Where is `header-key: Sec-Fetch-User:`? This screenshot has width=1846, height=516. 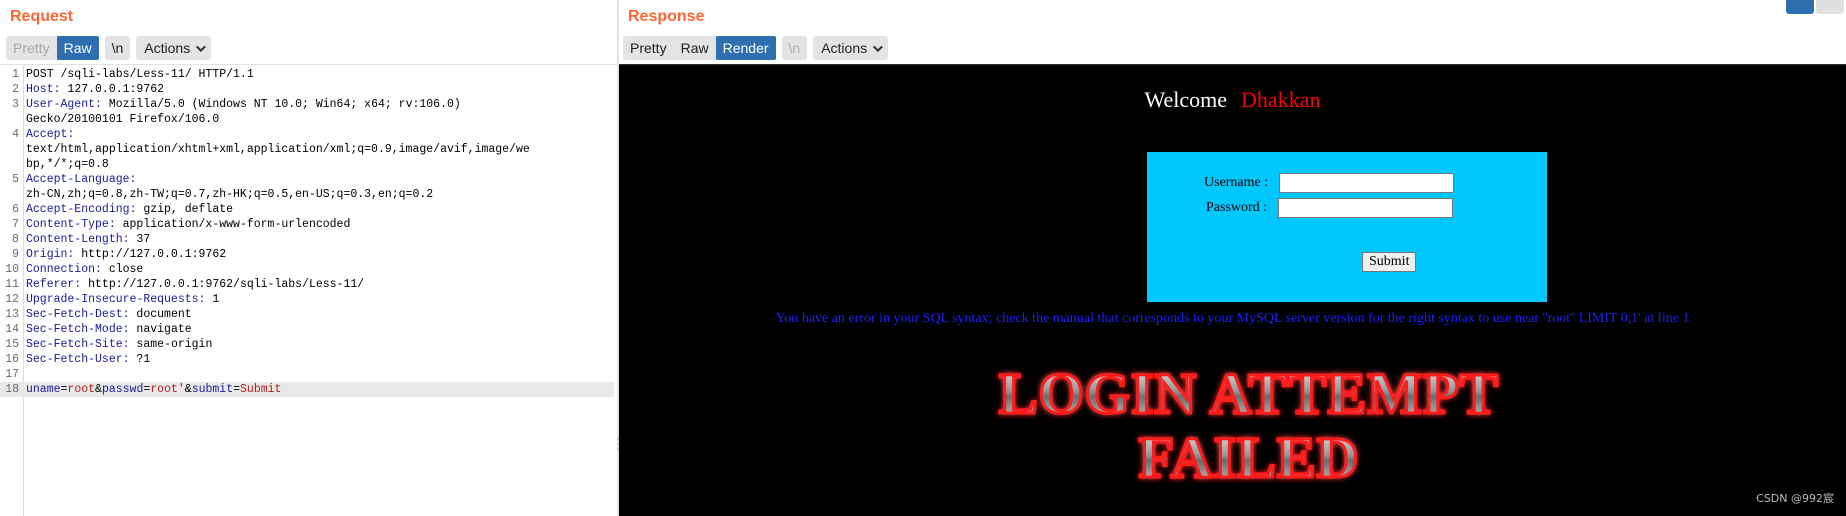
header-key: Sec-Fetch-User: is located at coordinates (78, 359).